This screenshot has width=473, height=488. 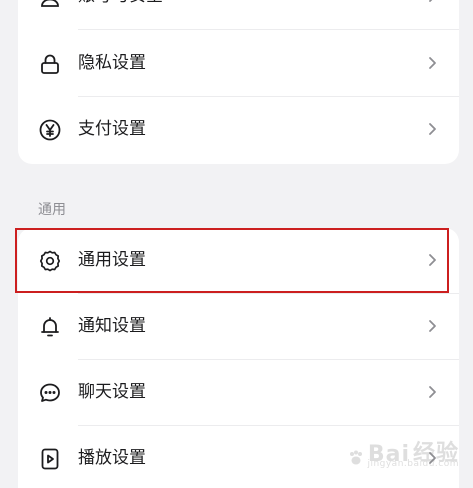 I want to click on settings-item-account-security: 账号与安全, so click(x=238, y=14).